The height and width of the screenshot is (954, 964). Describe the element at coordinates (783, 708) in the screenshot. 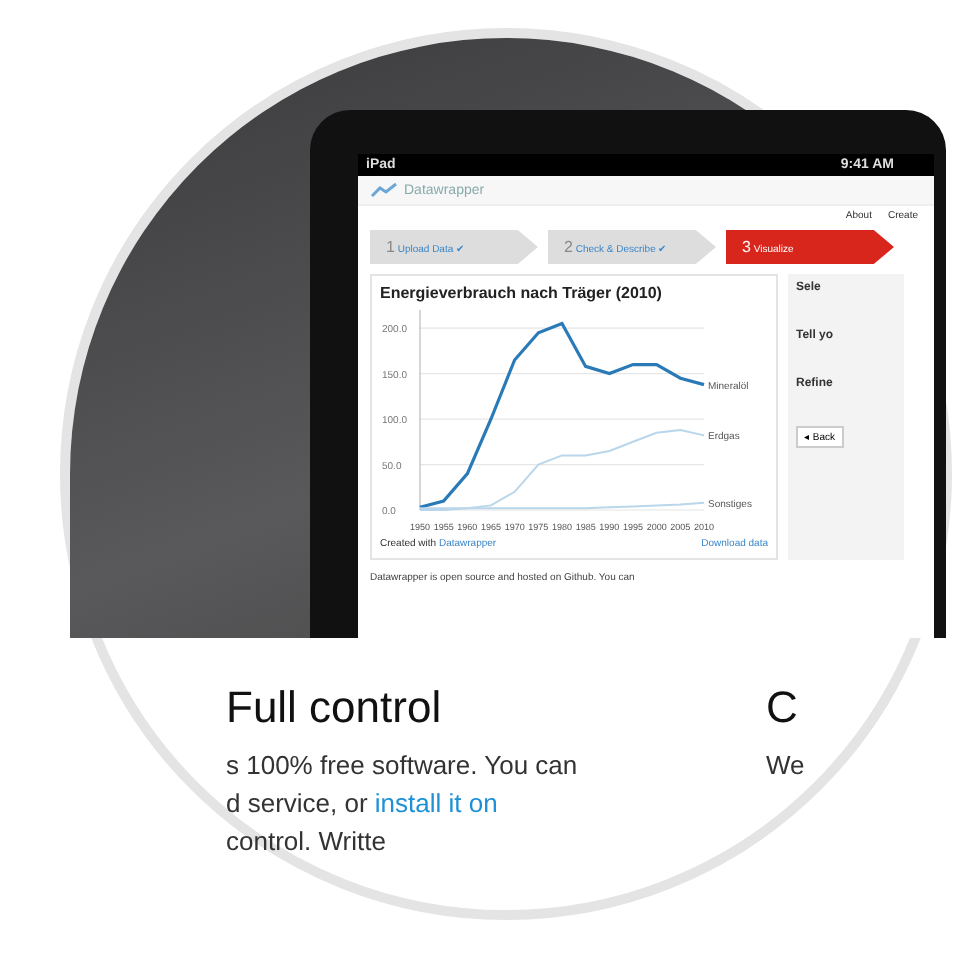

I see `section-heading: C` at that location.